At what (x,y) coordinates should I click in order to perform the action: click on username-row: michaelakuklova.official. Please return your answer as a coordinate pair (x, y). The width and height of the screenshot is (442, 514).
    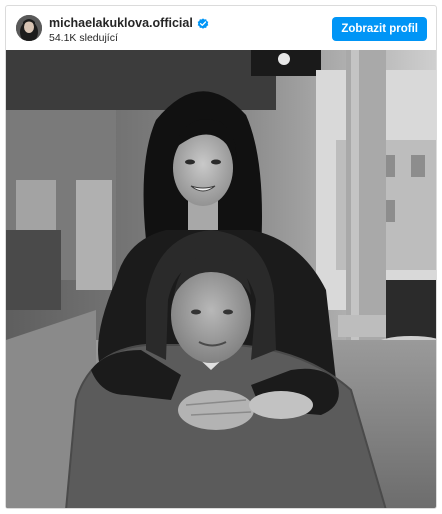
    Looking at the image, I should click on (129, 22).